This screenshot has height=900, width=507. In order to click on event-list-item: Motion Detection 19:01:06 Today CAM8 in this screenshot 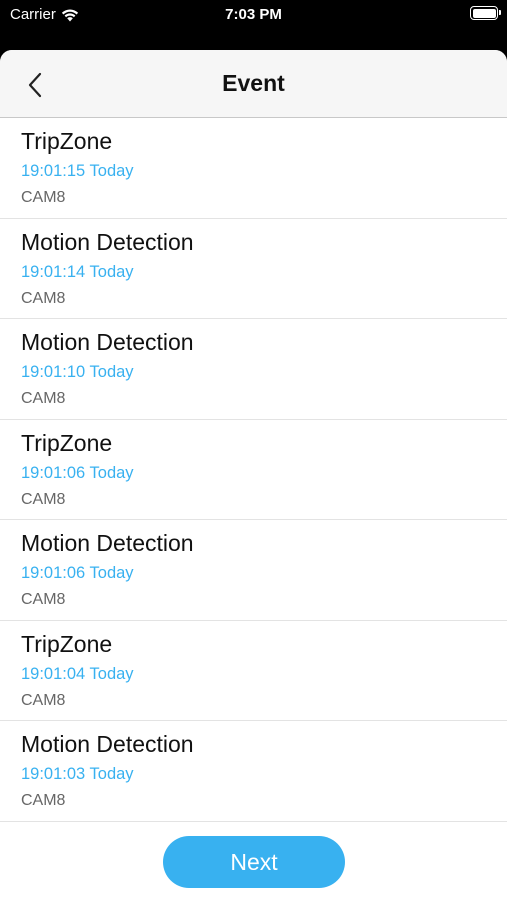, I will do `click(253, 570)`.